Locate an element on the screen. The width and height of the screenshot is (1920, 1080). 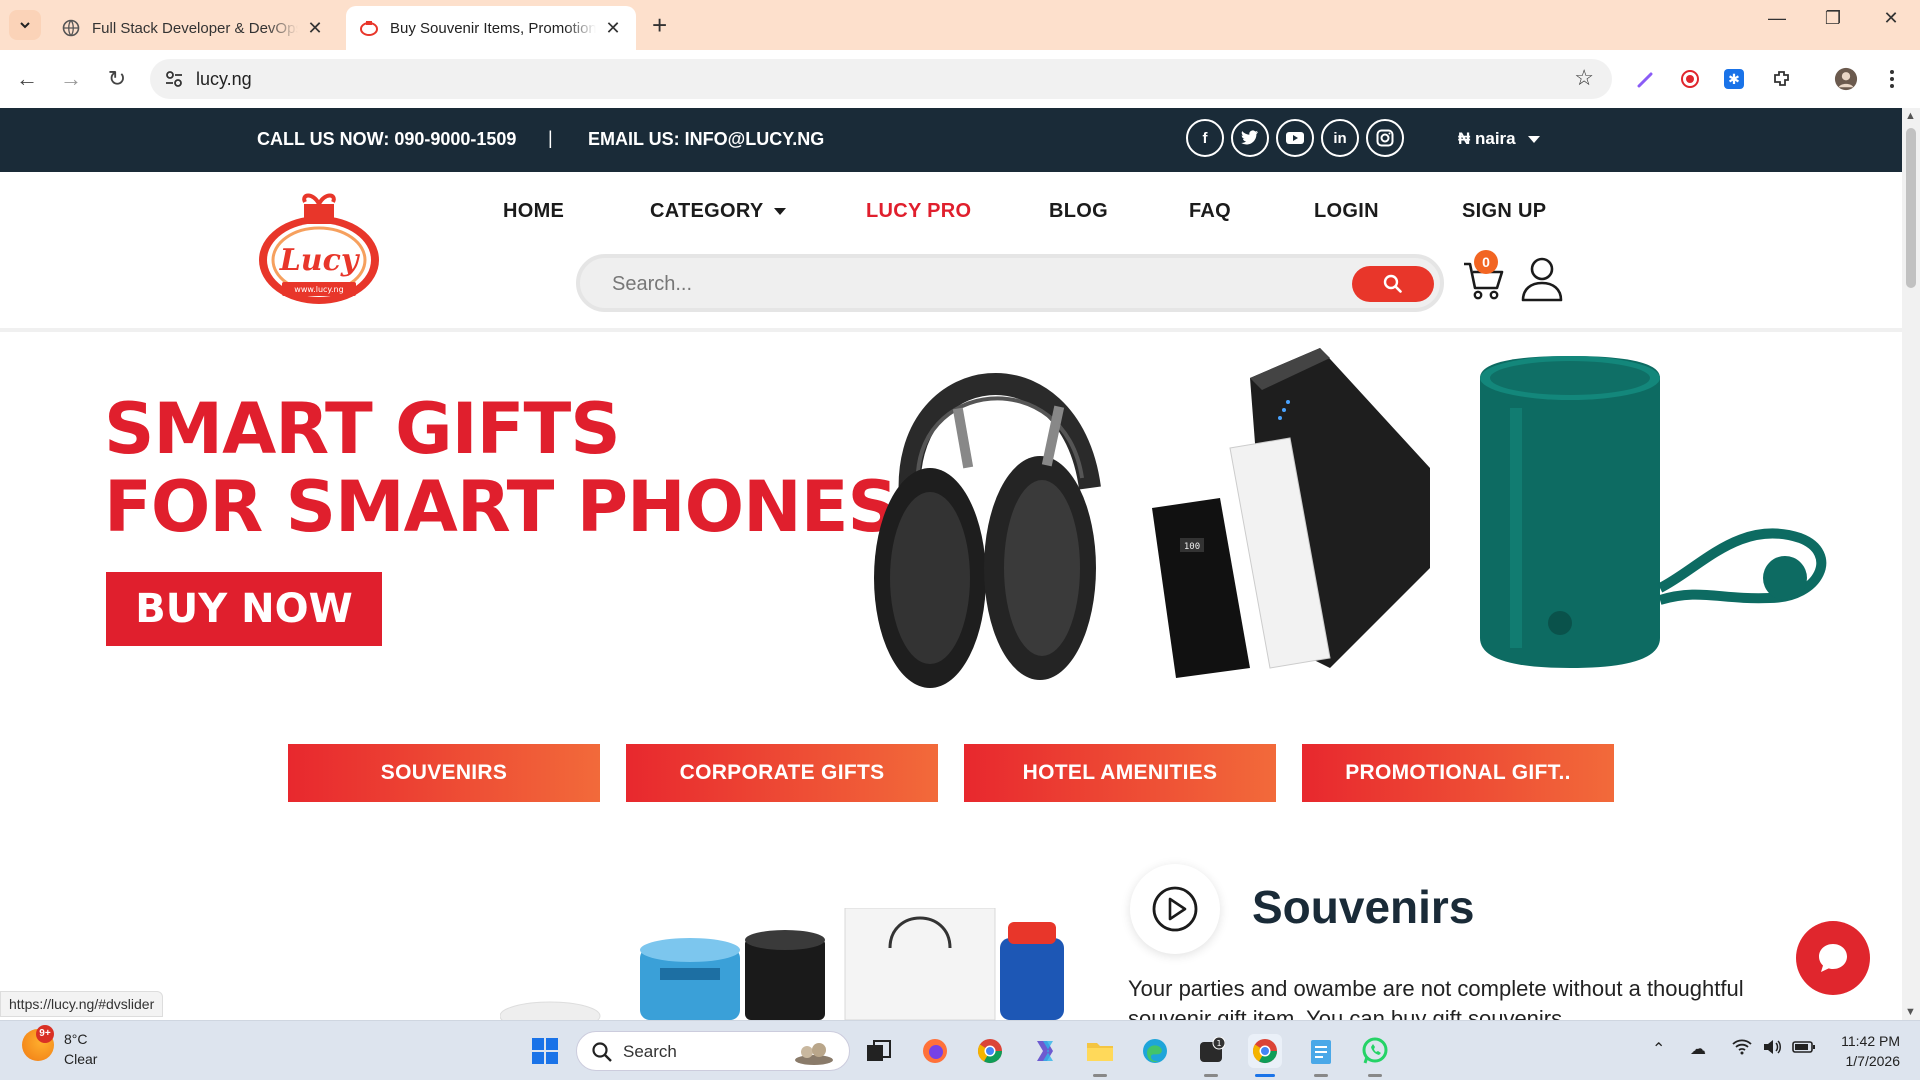
category-corporate-gifts-button: CORPORATE GIFTS is located at coordinates (782, 773).